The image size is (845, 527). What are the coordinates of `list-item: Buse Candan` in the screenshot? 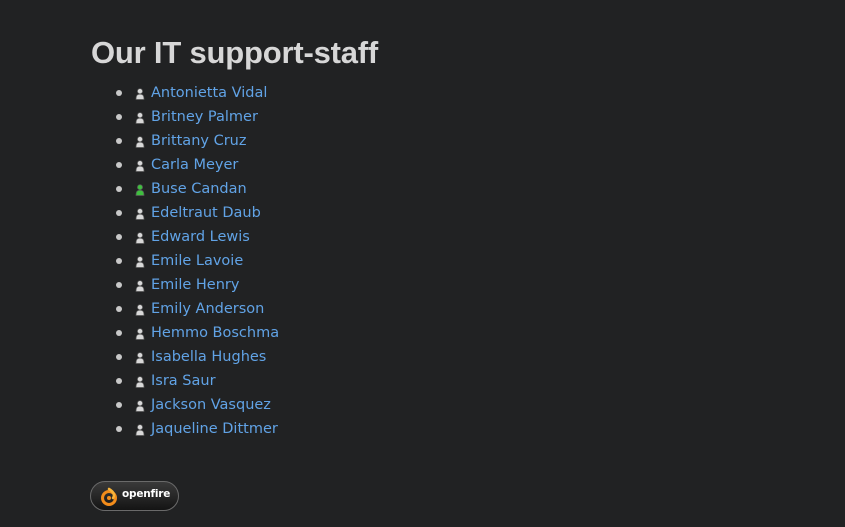 It's located at (197, 189).